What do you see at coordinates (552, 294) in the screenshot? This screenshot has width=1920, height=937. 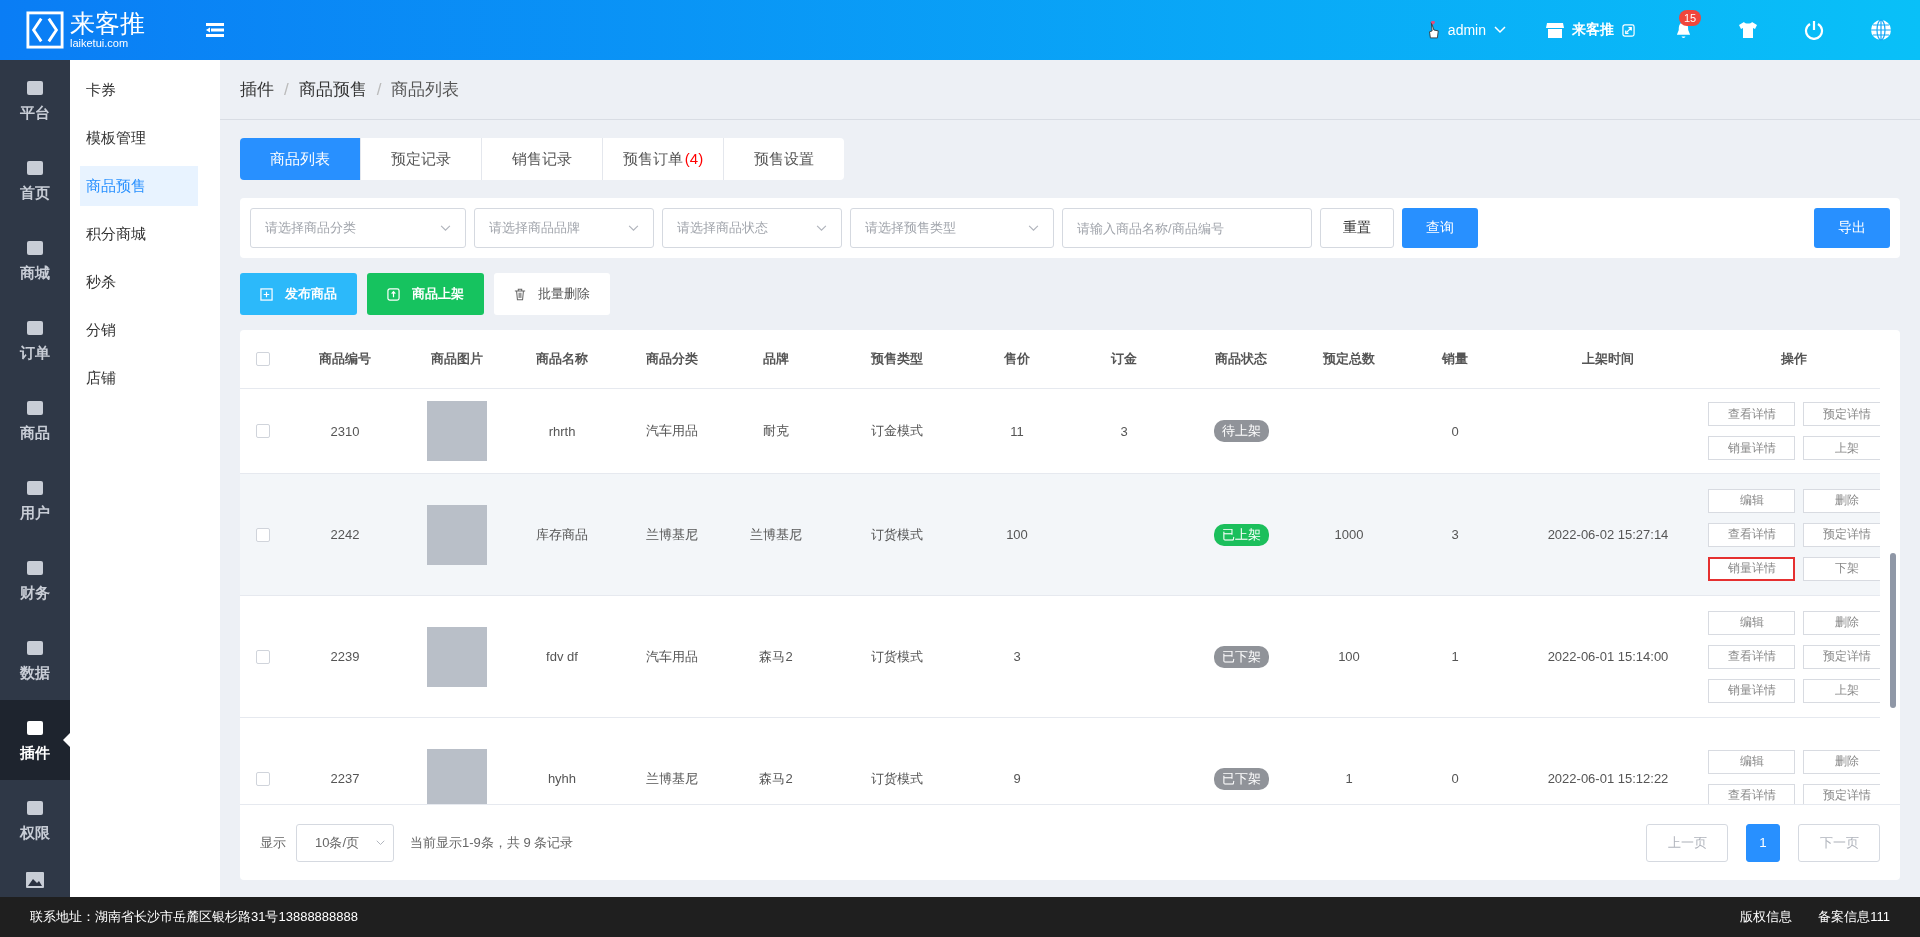 I see `action-button: 批量删除` at bounding box center [552, 294].